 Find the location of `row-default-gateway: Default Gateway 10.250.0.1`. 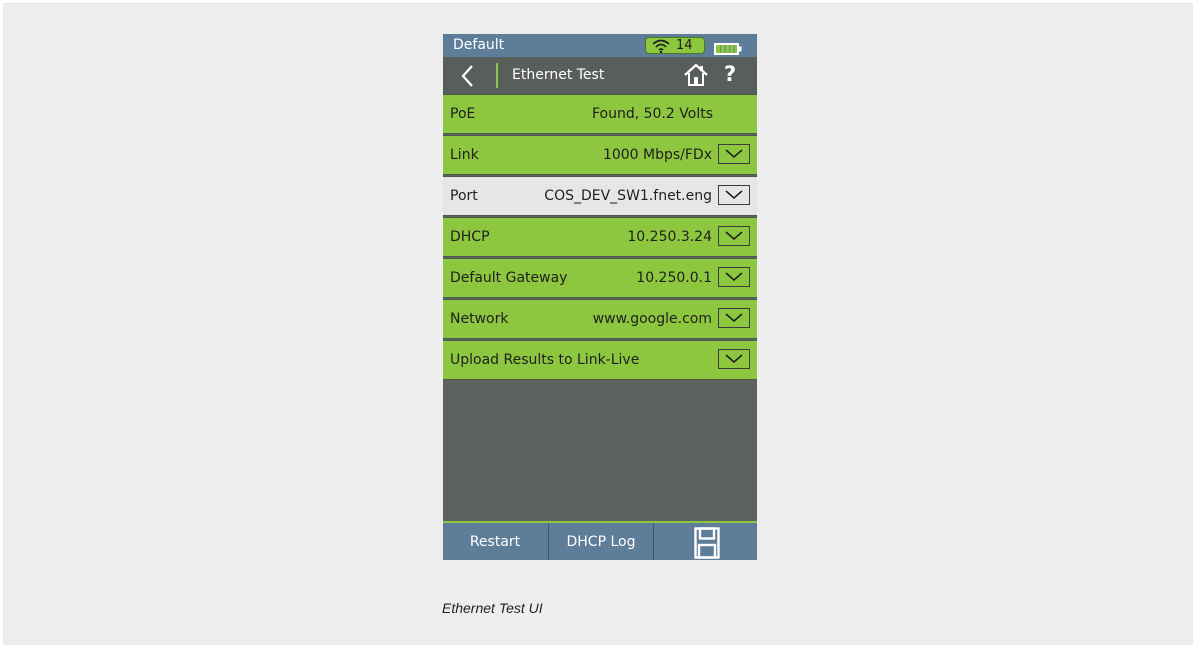

row-default-gateway: Default Gateway 10.250.0.1 is located at coordinates (600, 278).